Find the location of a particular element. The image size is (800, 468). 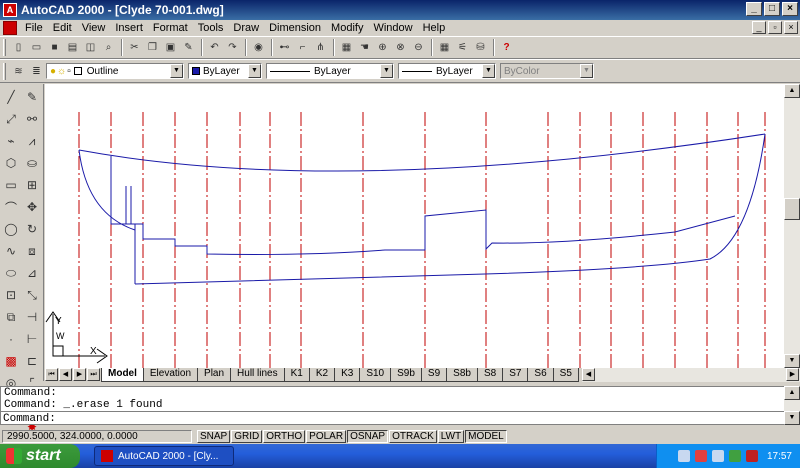

tab-s8b: S8b is located at coordinates (462, 375).